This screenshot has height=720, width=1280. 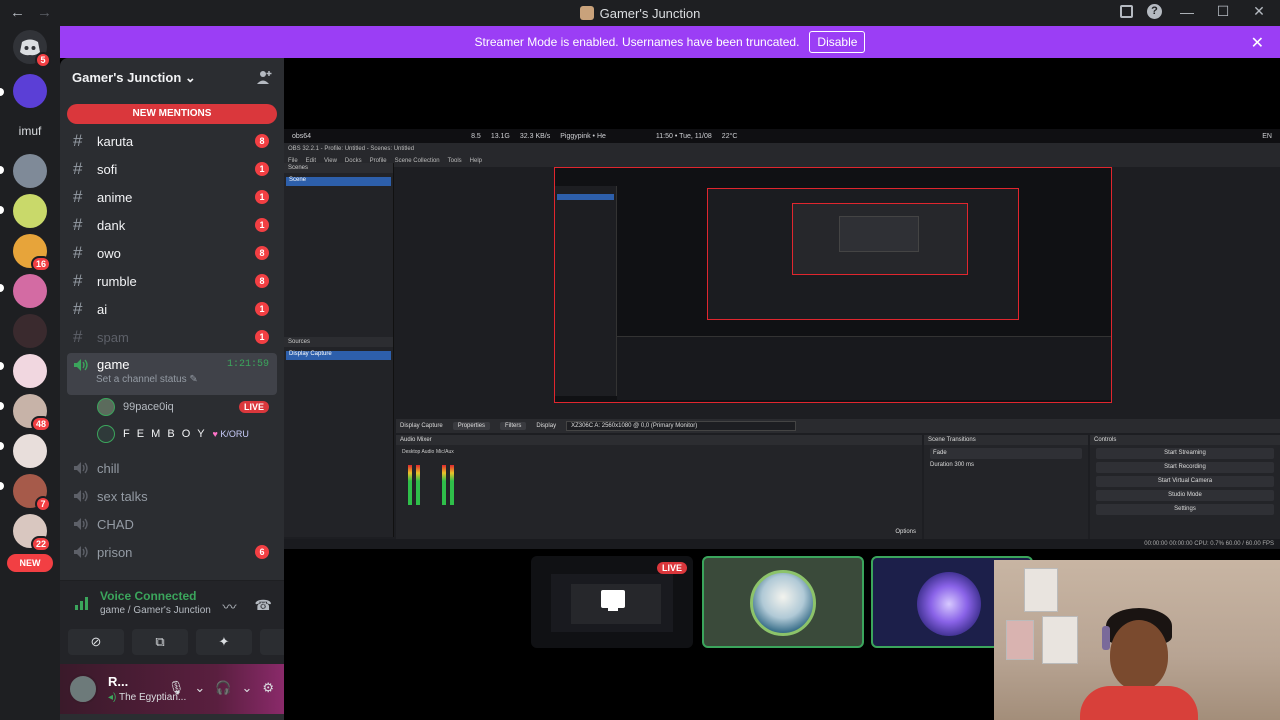 I want to click on add-member-icon, so click(x=264, y=78).